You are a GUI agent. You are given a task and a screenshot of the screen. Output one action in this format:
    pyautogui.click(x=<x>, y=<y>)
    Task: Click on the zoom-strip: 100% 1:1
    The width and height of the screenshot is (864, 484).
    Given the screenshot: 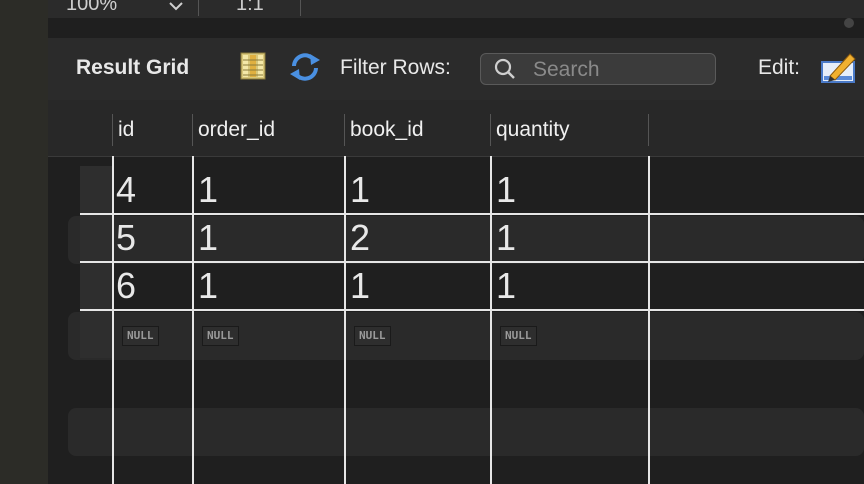 What is the action you would take?
    pyautogui.click(x=456, y=9)
    